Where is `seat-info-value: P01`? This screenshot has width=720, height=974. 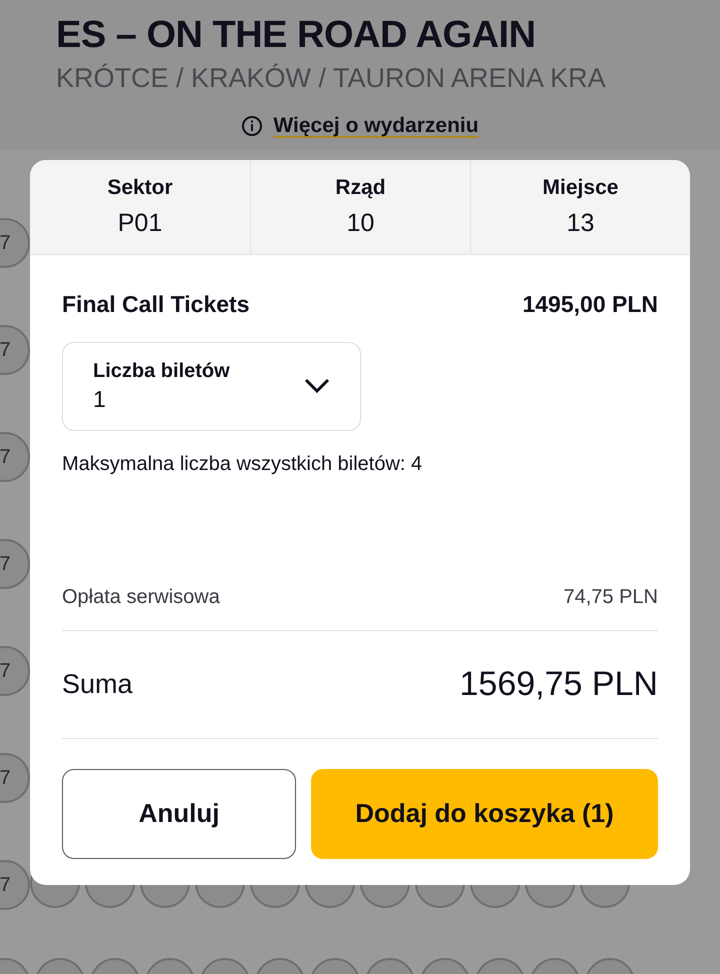 seat-info-value: P01 is located at coordinates (140, 223).